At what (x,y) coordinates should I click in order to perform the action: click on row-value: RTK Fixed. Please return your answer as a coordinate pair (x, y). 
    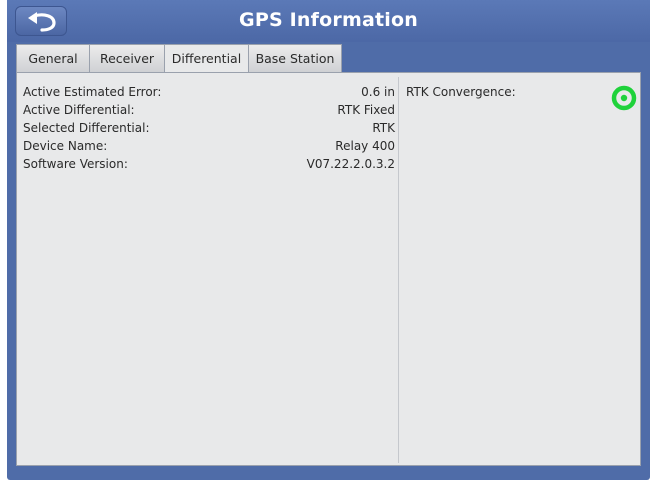
    Looking at the image, I should click on (366, 110).